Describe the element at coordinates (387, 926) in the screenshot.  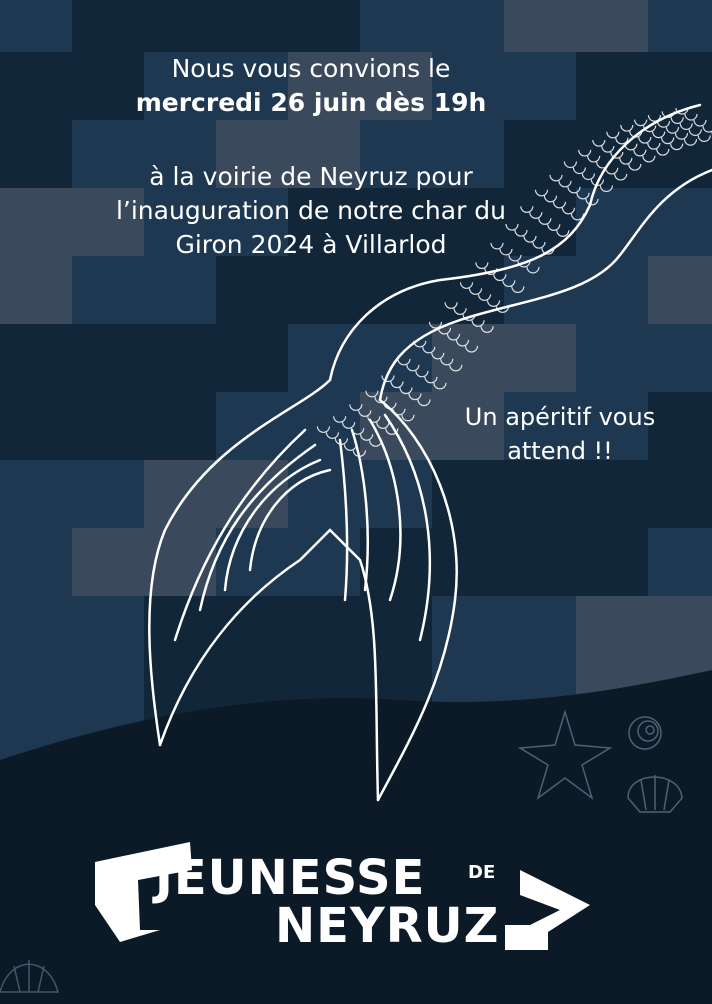
I see `logo-word-neyruz: NEYRUZ` at that location.